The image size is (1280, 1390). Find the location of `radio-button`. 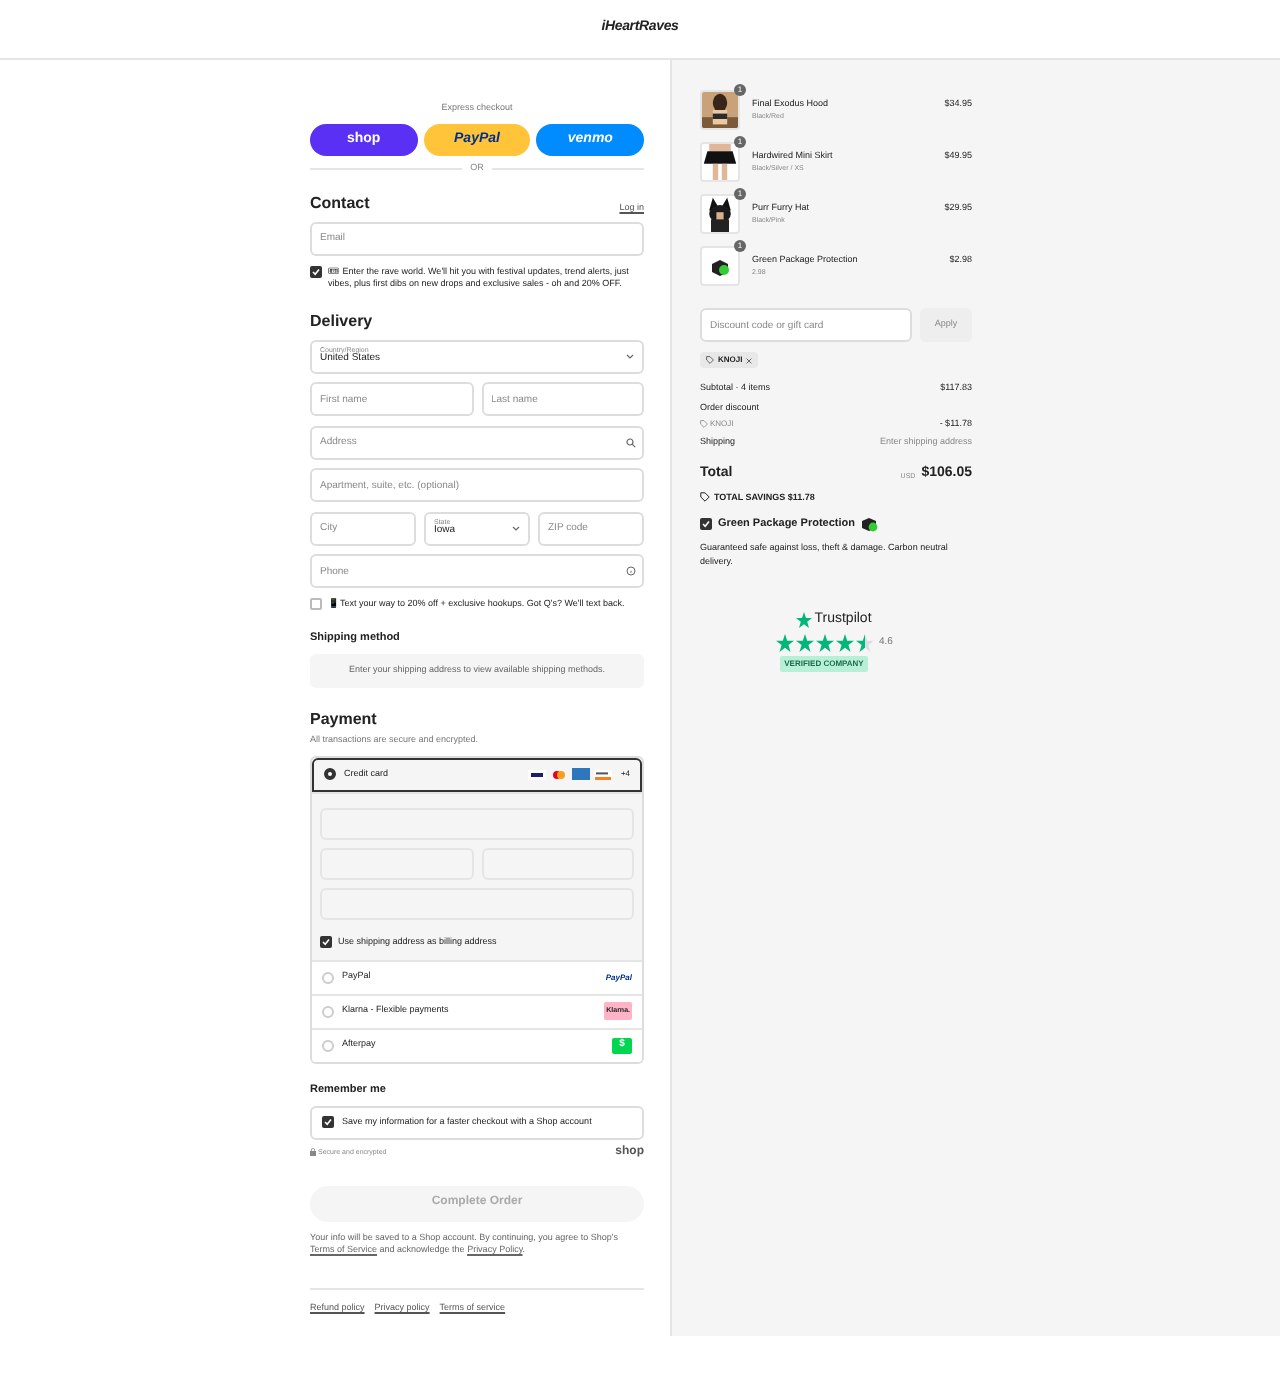

radio-button is located at coordinates (330, 774).